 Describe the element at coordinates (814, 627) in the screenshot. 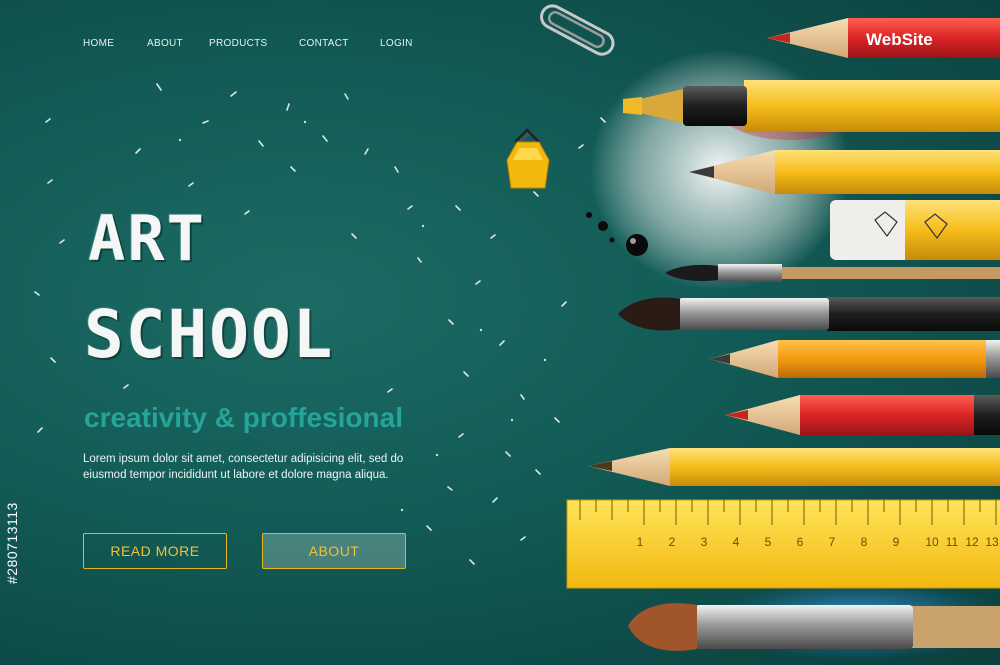

I see `flat-paintbrush` at that location.